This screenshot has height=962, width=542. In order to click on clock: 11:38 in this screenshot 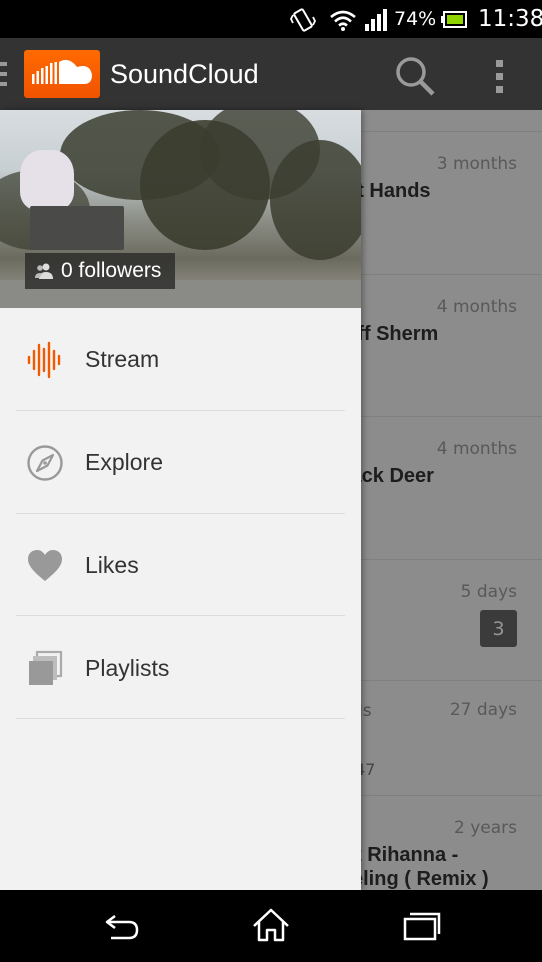, I will do `click(510, 19)`.